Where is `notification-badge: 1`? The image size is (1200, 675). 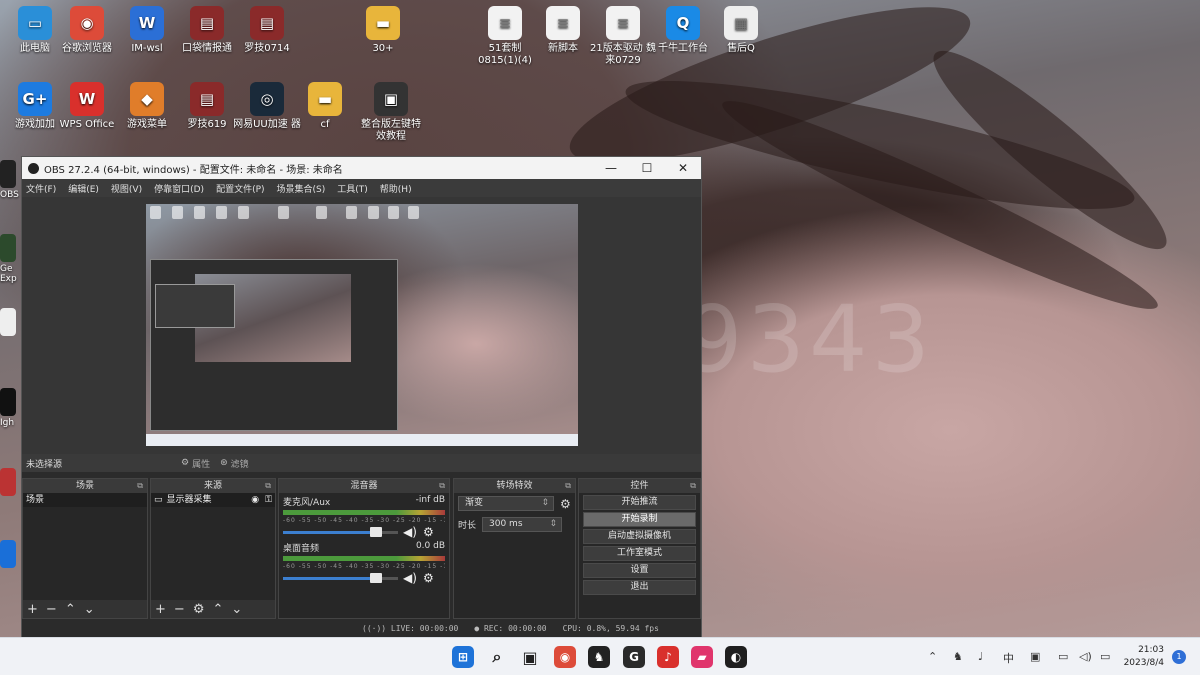 notification-badge: 1 is located at coordinates (1179, 657).